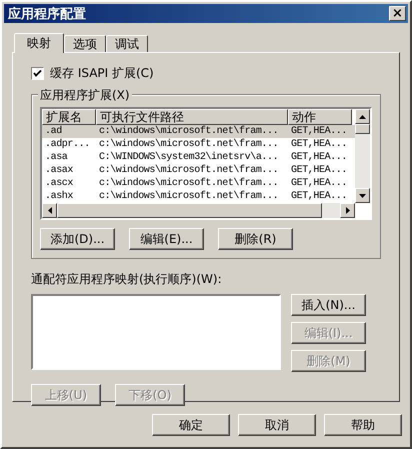 The width and height of the screenshot is (412, 449). I want to click on table-cell-text: .ad, so click(53, 131).